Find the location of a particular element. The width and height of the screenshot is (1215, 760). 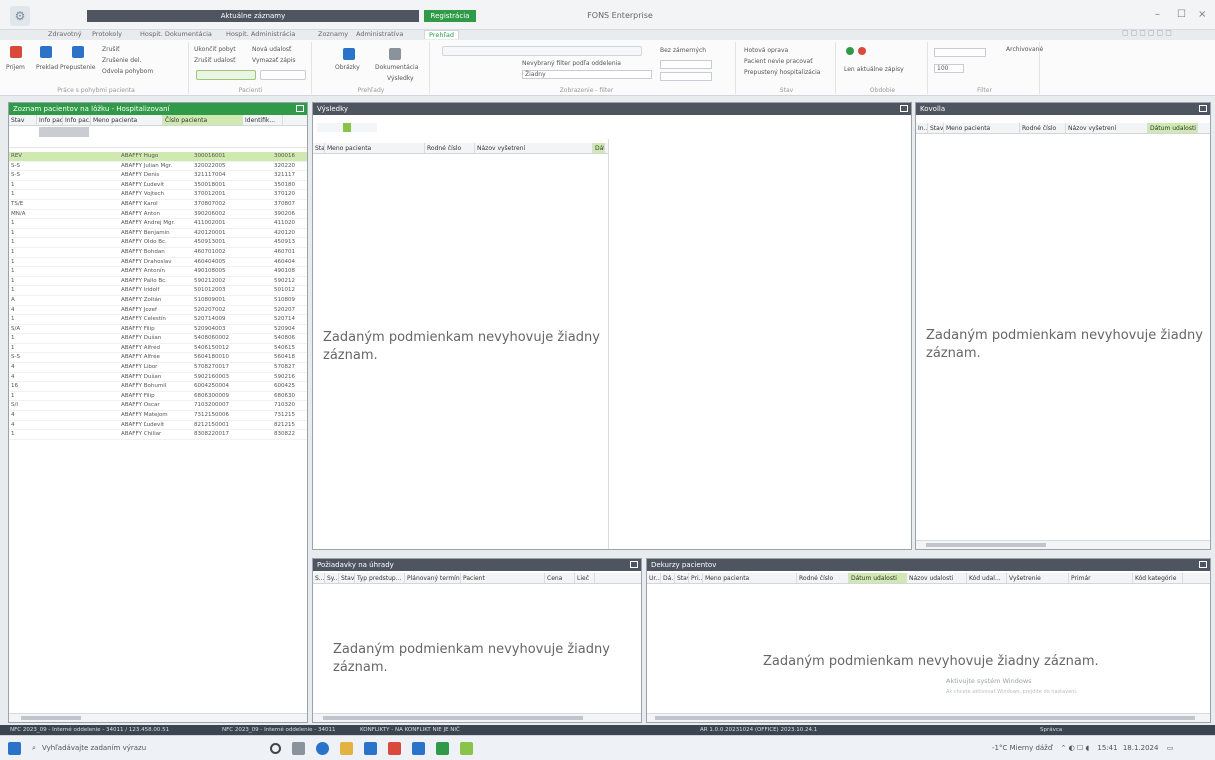

tray-icons: ⌃ ◐ ☐ ◖ is located at coordinates (1075, 748).